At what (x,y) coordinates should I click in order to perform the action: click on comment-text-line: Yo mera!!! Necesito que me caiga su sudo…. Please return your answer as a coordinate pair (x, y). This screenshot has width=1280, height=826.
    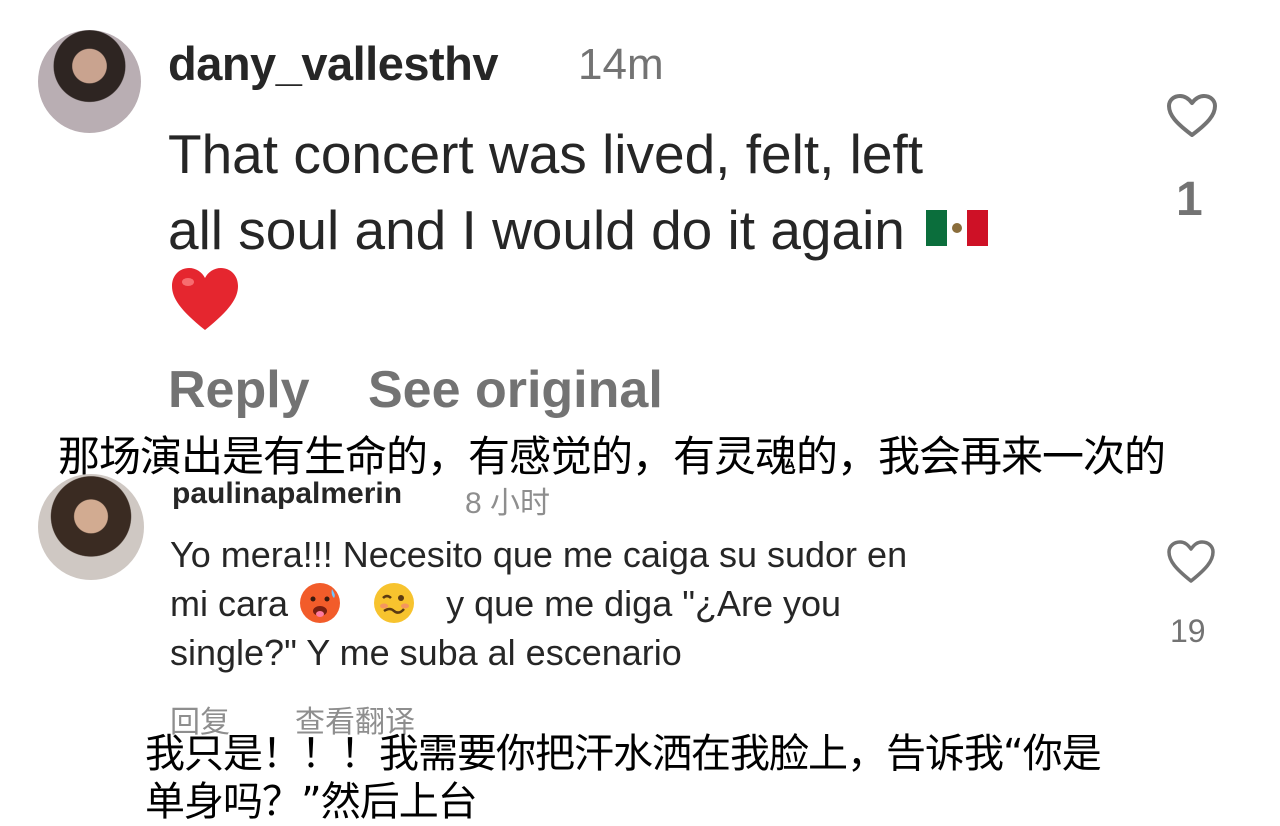
    Looking at the image, I should click on (539, 554).